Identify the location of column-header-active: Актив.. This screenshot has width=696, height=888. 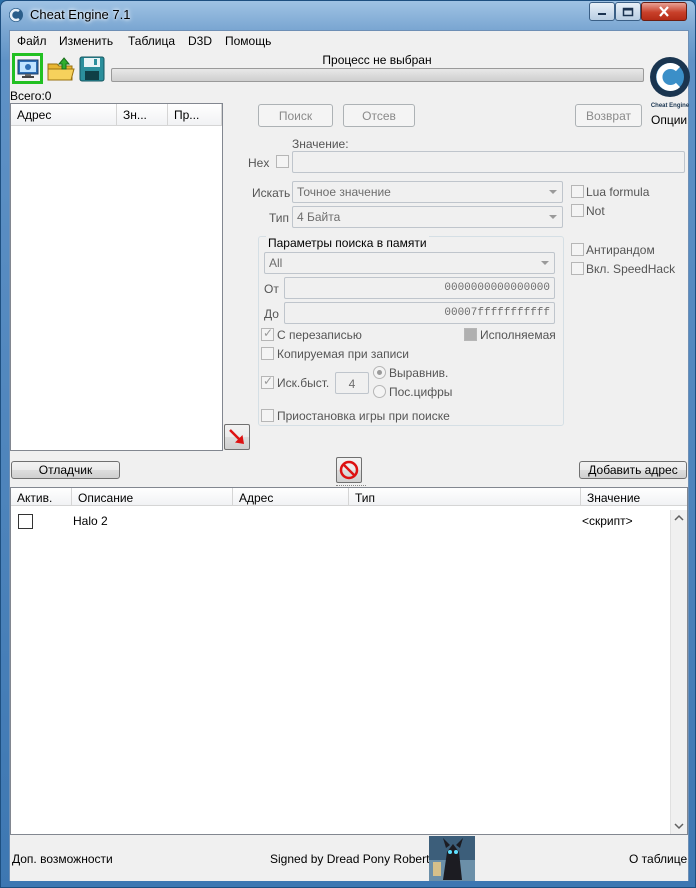
(41, 497).